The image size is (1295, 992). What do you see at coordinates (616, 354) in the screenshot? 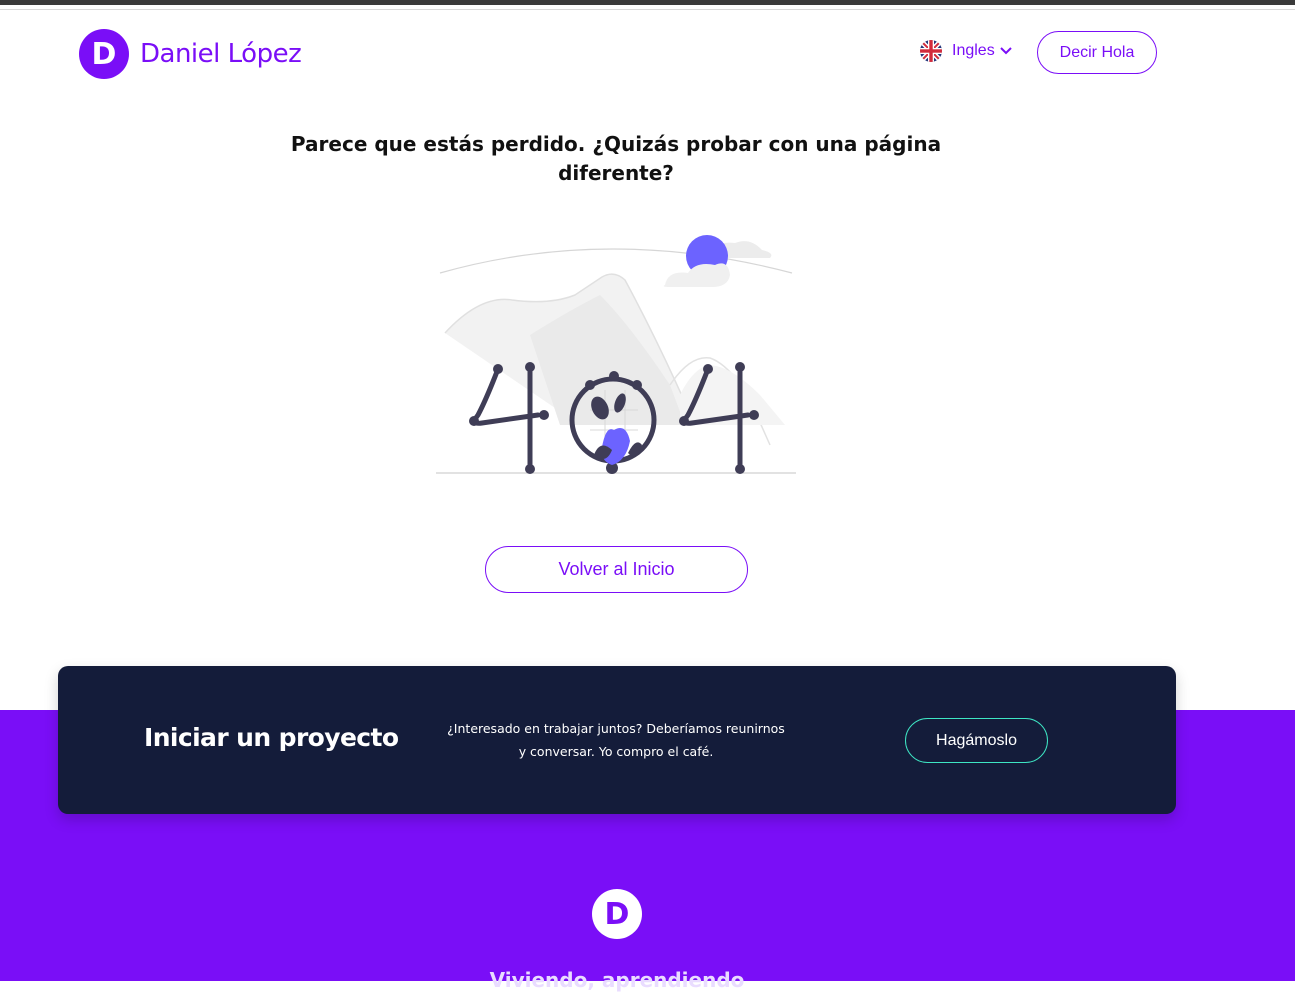
I see `404-illustration` at bounding box center [616, 354].